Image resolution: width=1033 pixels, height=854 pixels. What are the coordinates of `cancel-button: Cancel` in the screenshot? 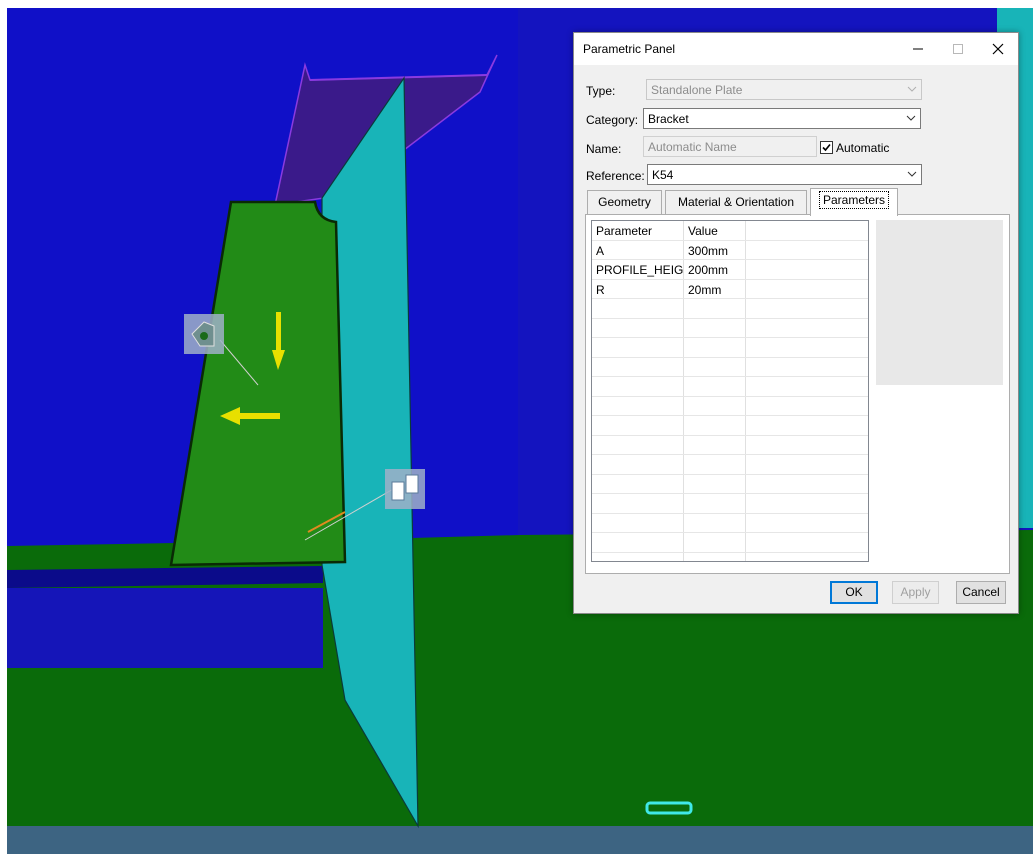 It's located at (981, 592).